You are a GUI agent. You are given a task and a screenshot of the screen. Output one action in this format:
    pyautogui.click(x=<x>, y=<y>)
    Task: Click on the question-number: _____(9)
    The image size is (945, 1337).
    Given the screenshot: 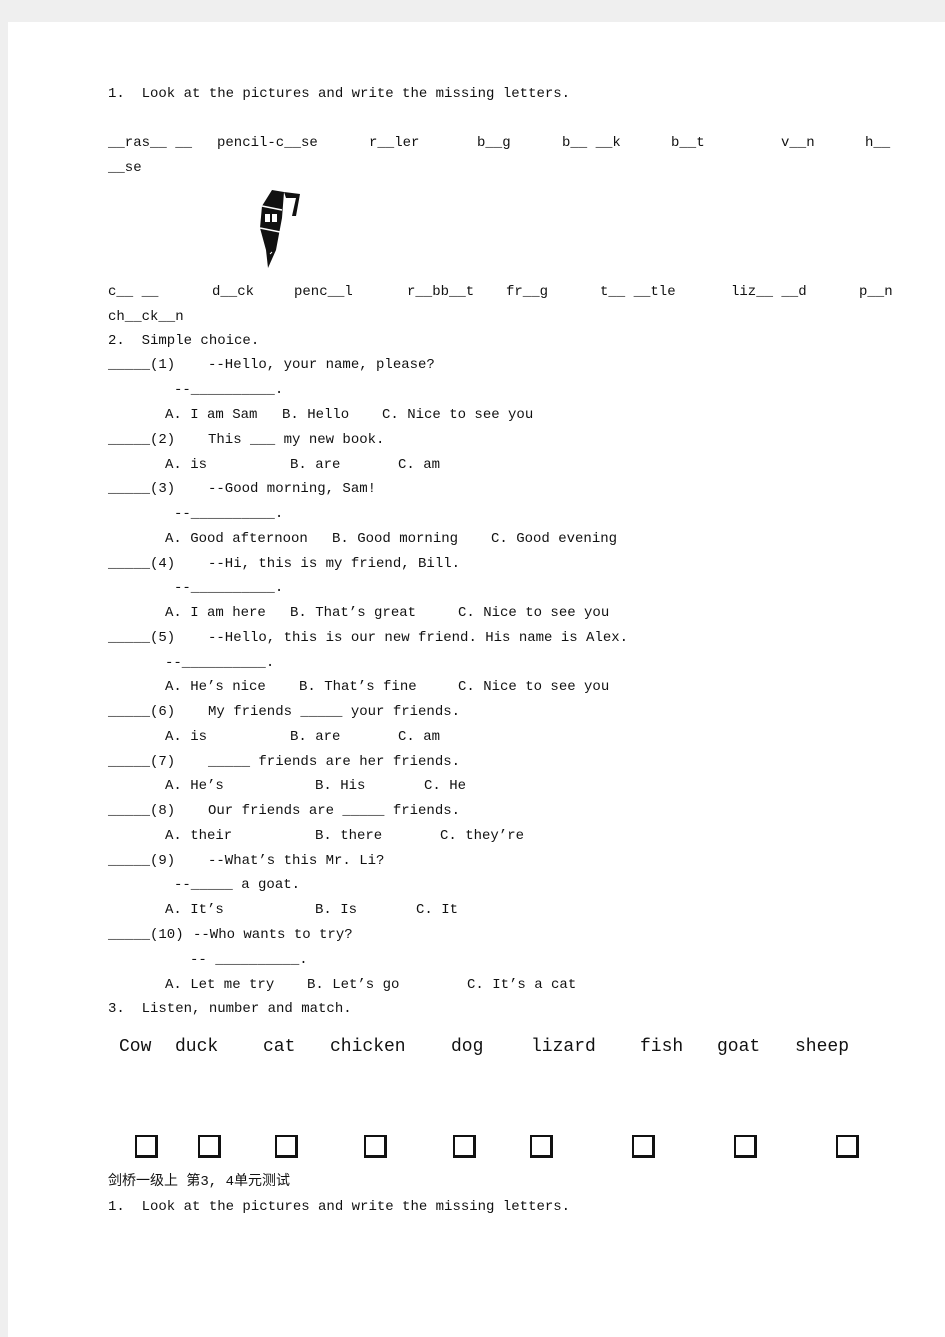 What is the action you would take?
    pyautogui.click(x=142, y=861)
    